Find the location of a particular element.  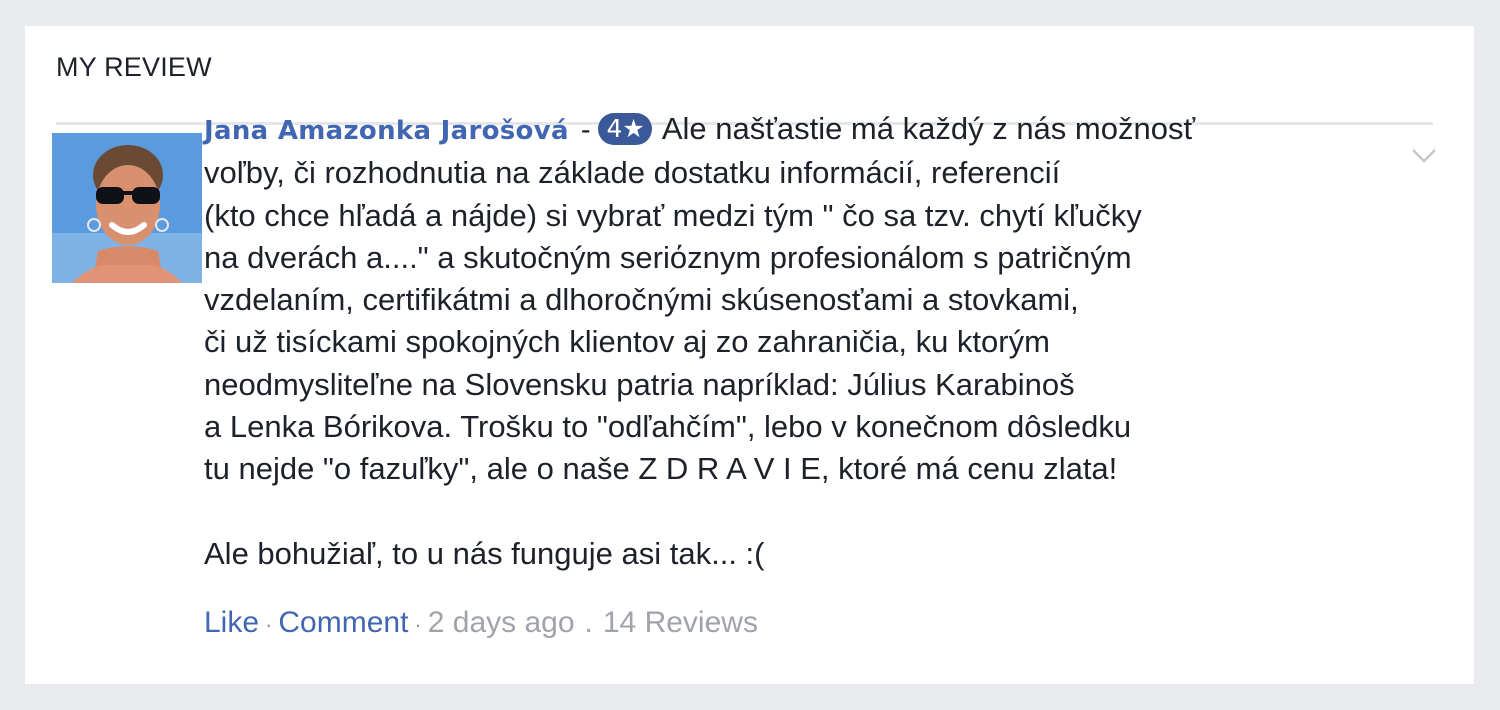

avatar is located at coordinates (127, 208).